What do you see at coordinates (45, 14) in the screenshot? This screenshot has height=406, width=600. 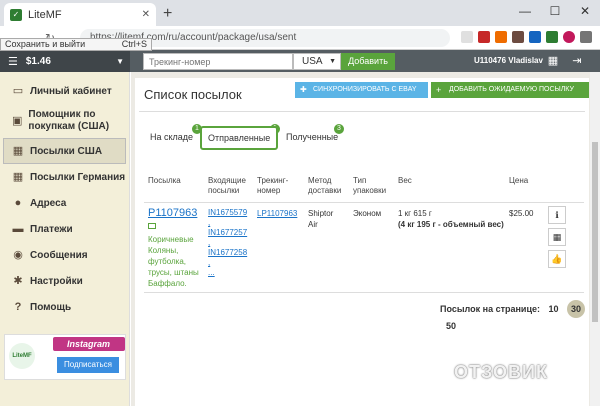 I see `tab-title: LiteMF` at bounding box center [45, 14].